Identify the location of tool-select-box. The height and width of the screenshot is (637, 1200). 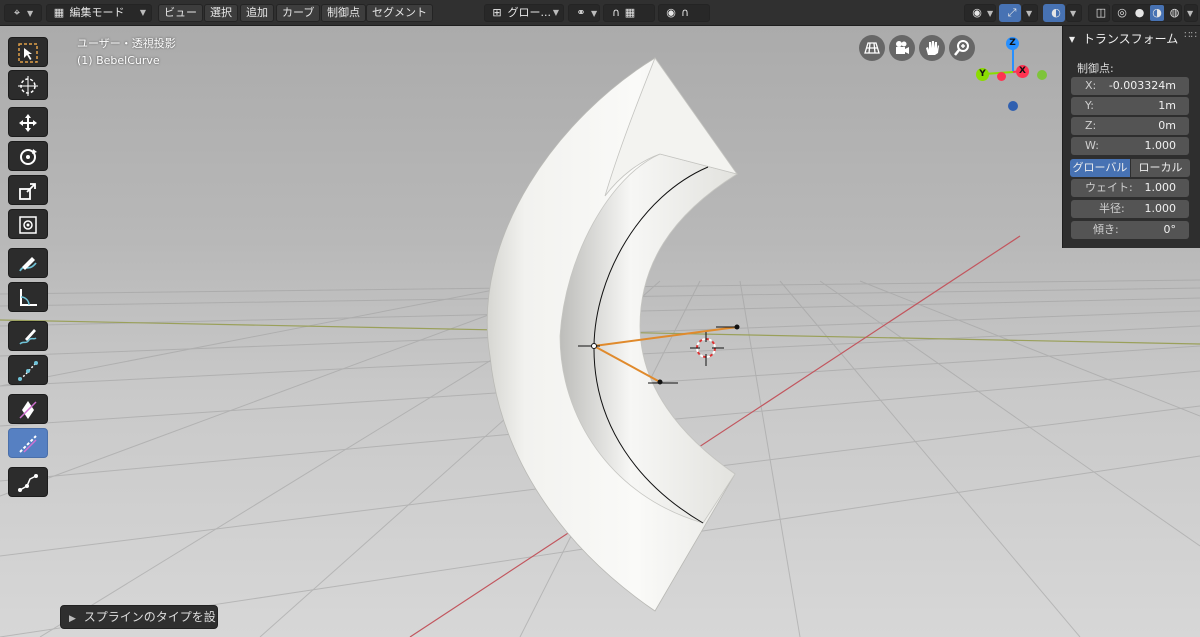
(28, 52).